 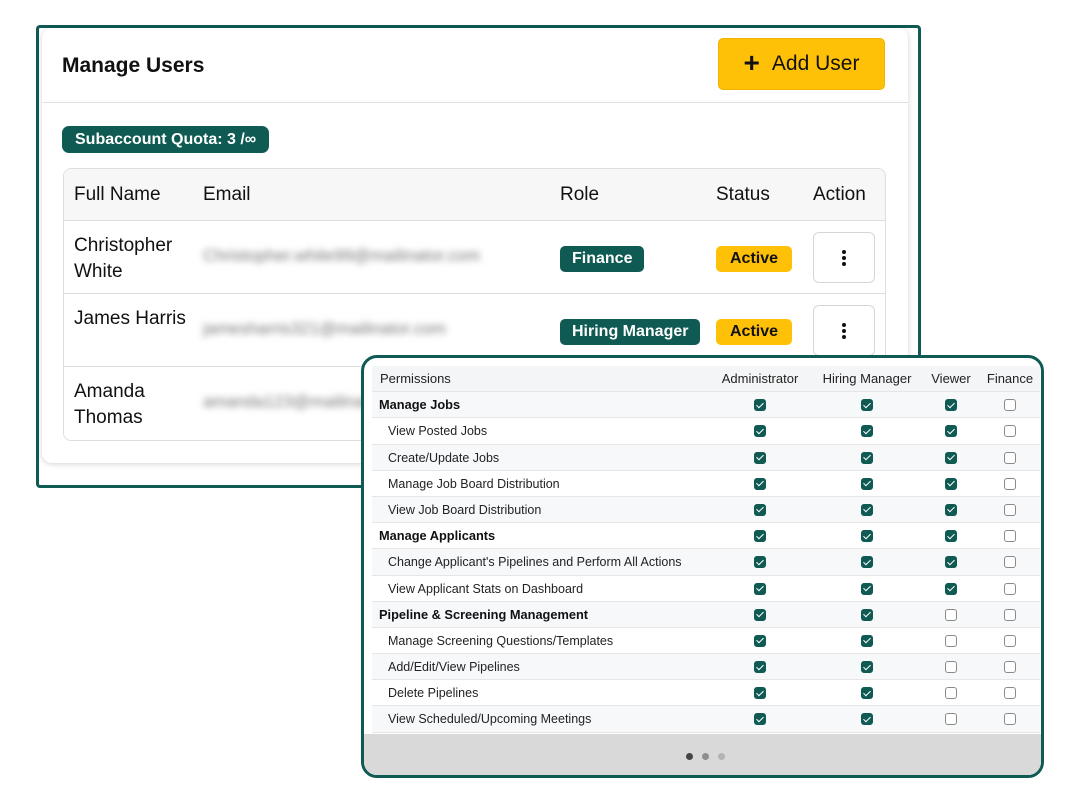 I want to click on permission-row: Manage Screening Questions/Templates, so click(x=706, y=641).